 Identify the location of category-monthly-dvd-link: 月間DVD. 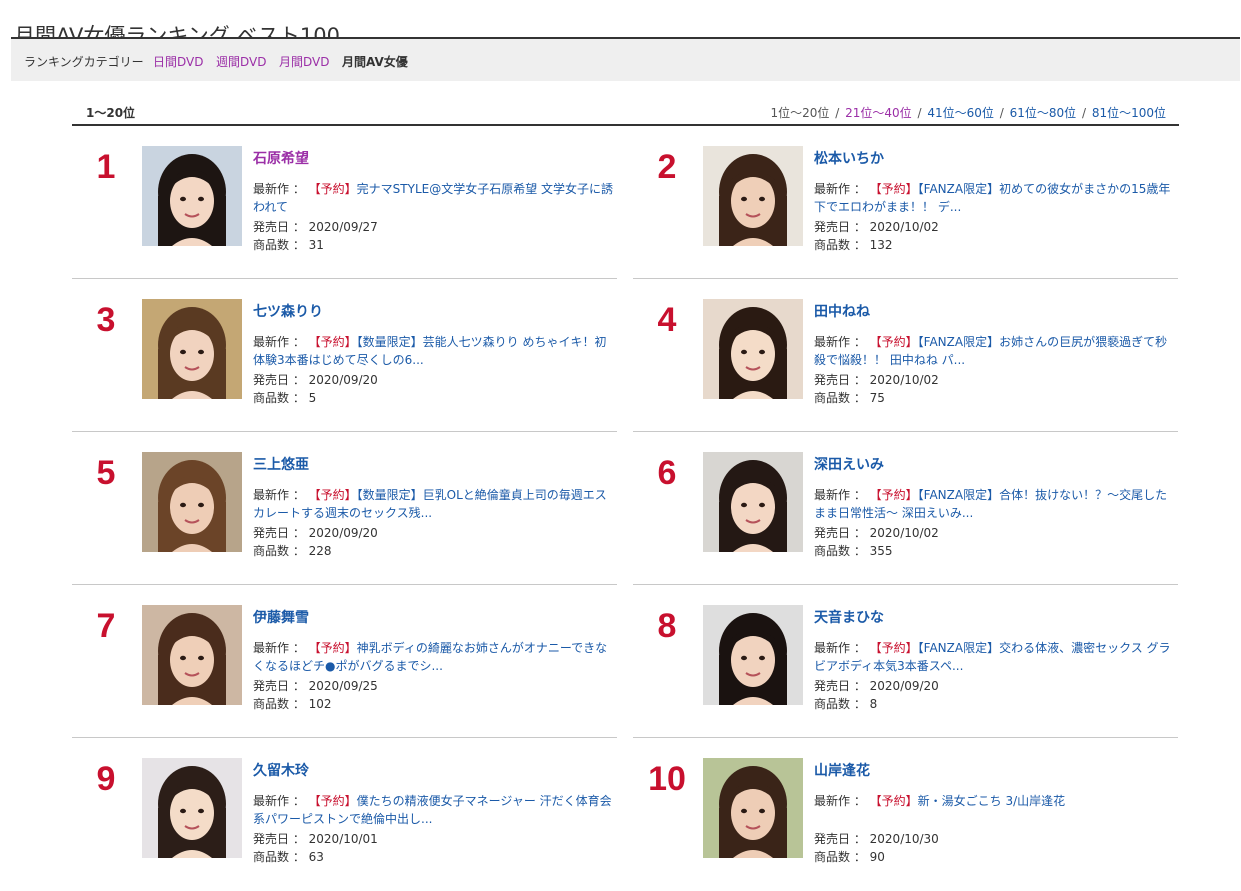
(304, 61).